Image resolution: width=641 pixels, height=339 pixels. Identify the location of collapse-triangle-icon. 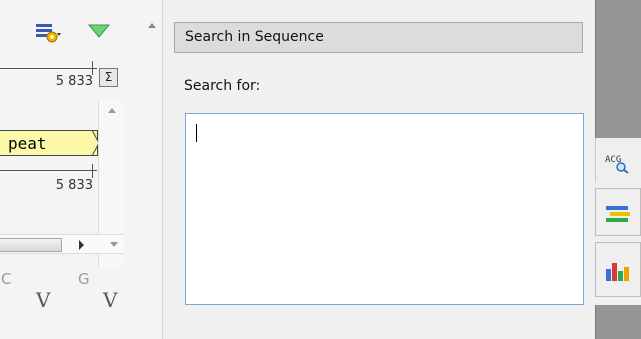
(99, 31).